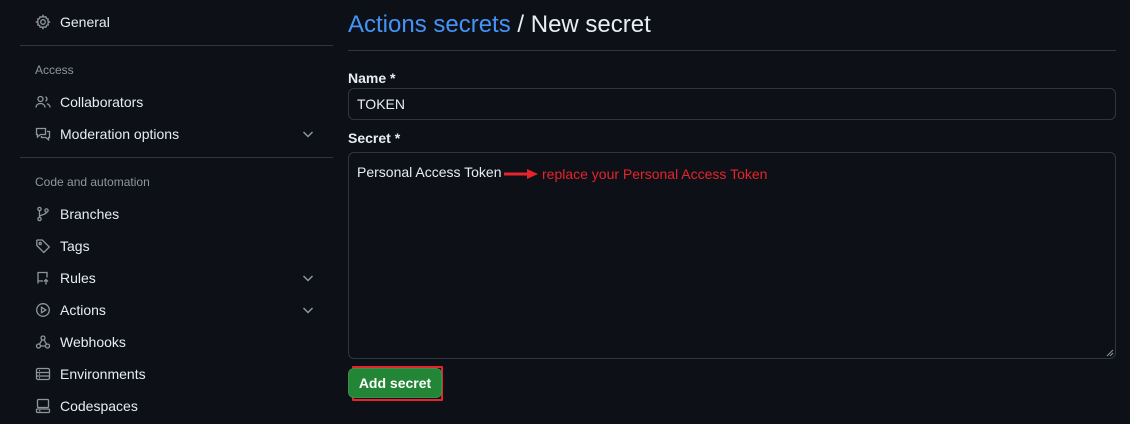 This screenshot has width=1130, height=424. I want to click on tag-icon, so click(43, 246).